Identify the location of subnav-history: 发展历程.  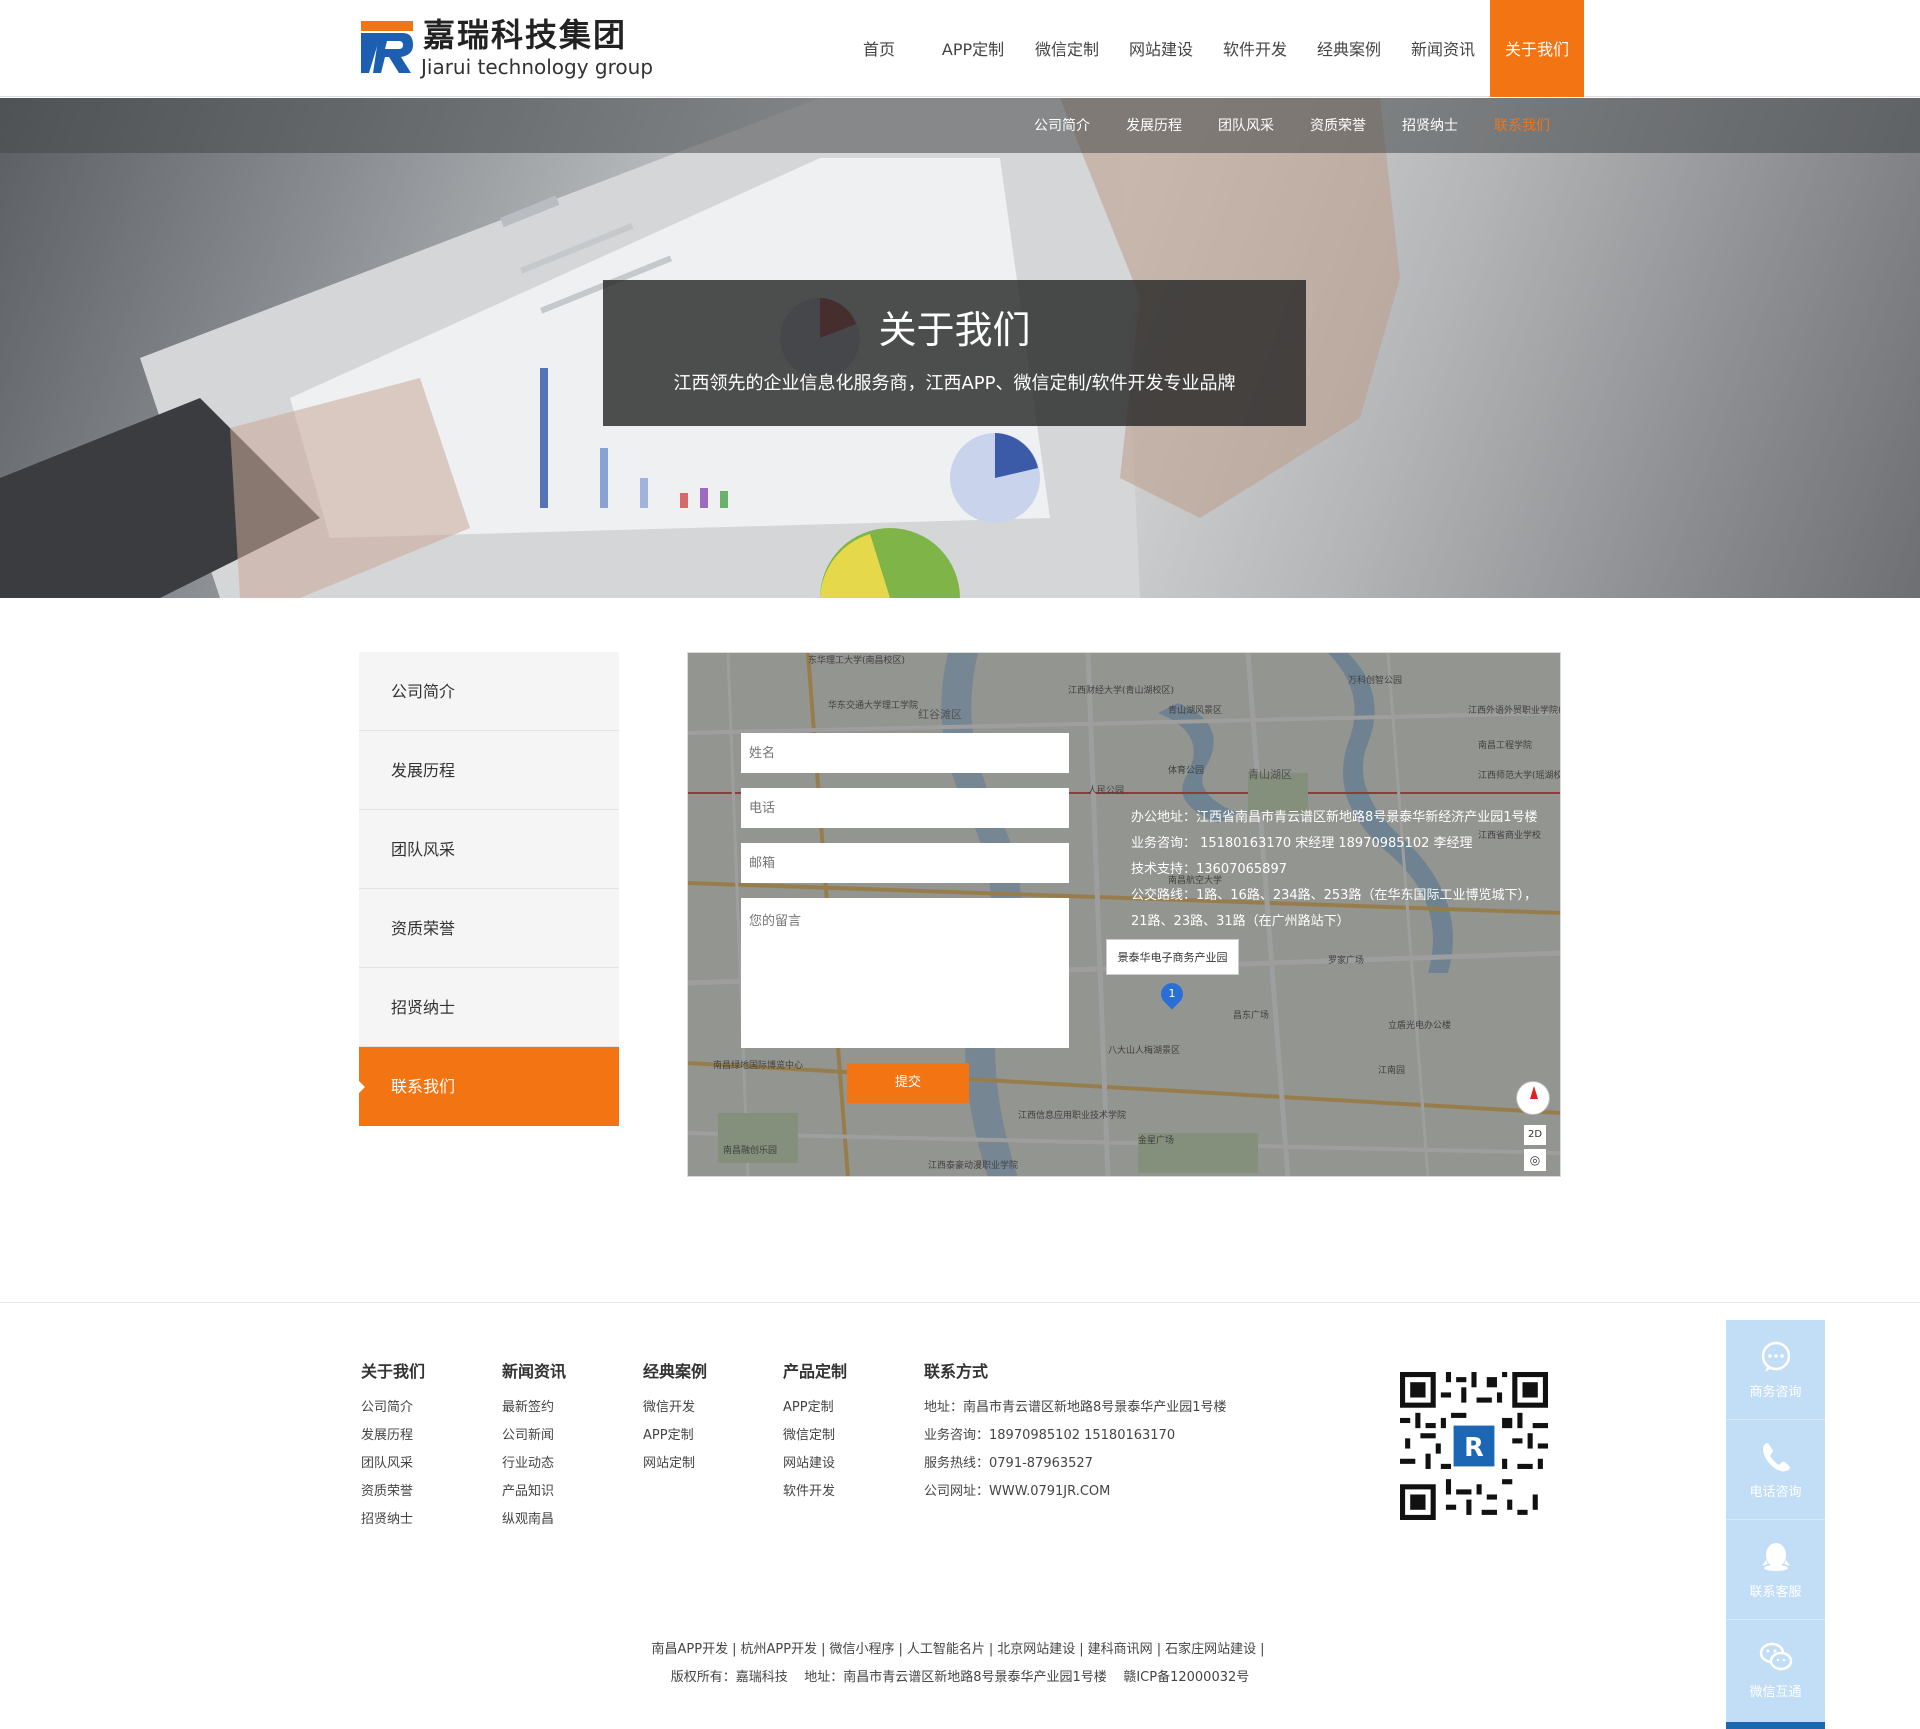
(1154, 125).